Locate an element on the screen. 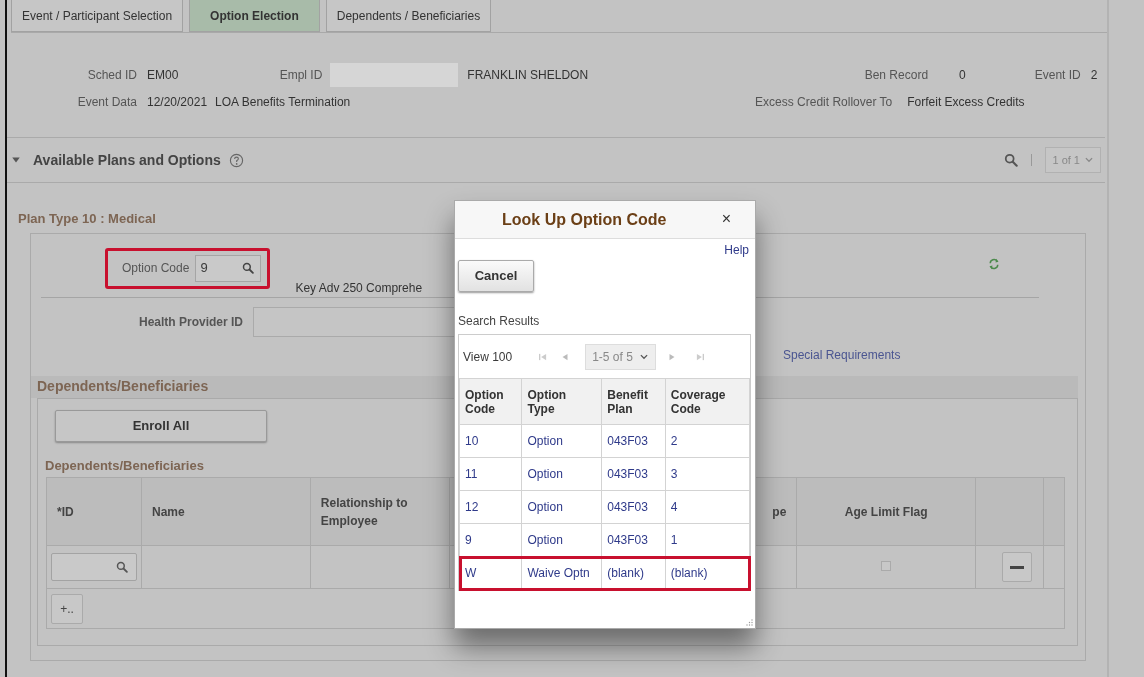 The width and height of the screenshot is (1144, 677). field-value: LOA Benefits Termination is located at coordinates (283, 102).